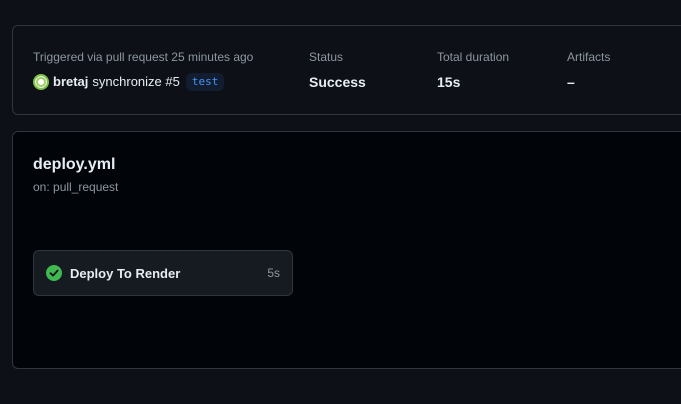 Image resolution: width=681 pixels, height=404 pixels. I want to click on check-circle-icon, so click(54, 273).